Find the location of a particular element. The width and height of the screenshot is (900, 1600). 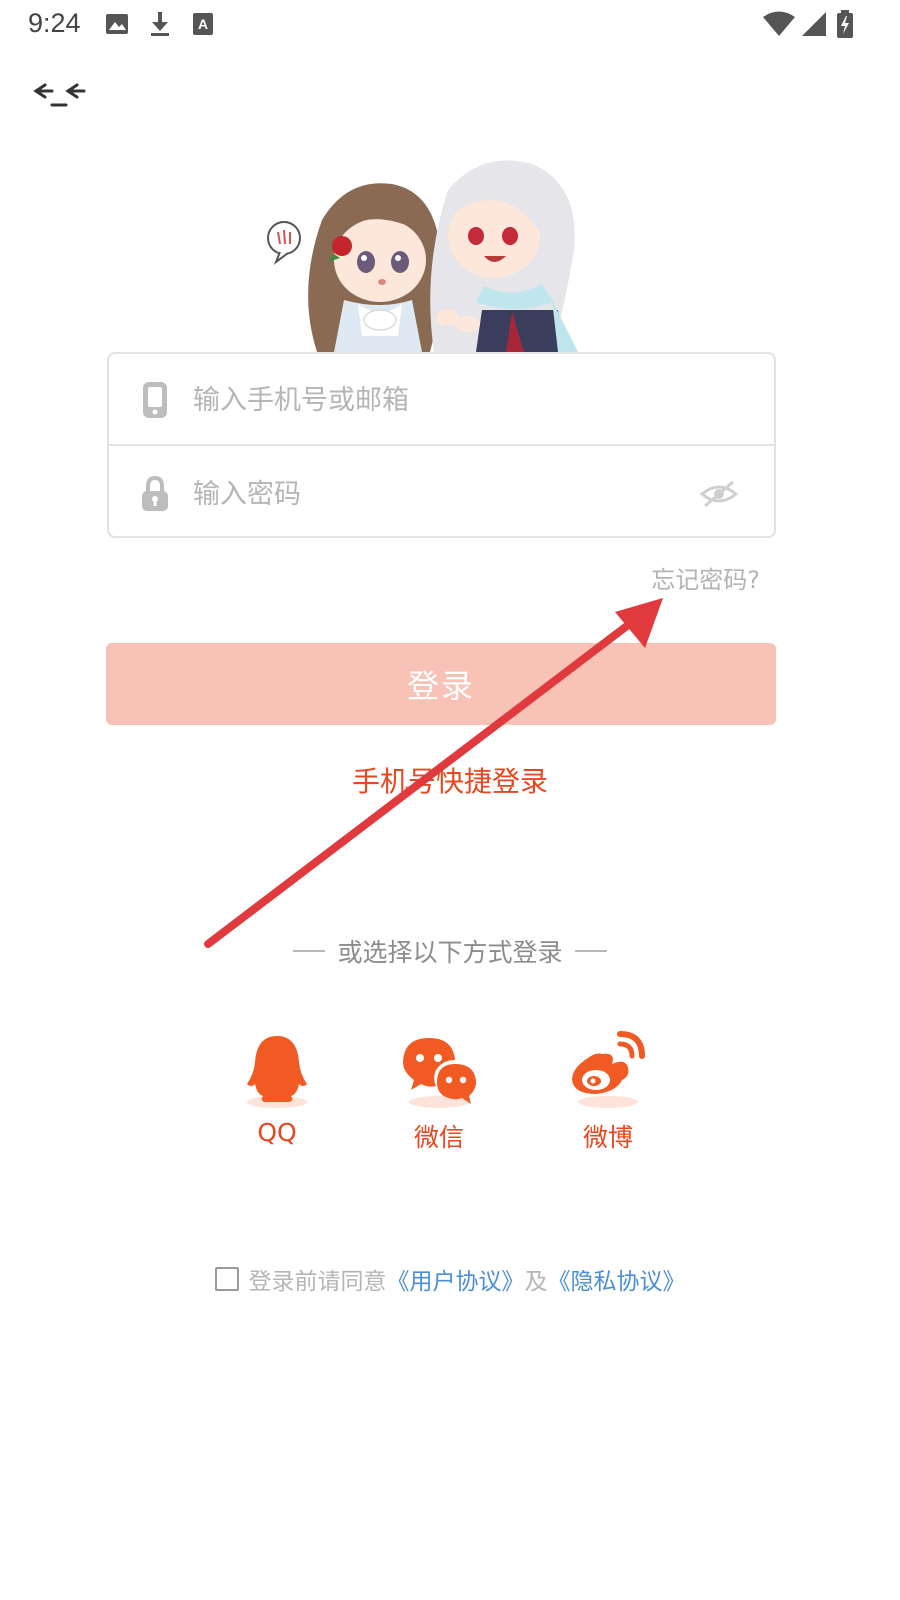

wechat-icon is located at coordinates (439, 1073).